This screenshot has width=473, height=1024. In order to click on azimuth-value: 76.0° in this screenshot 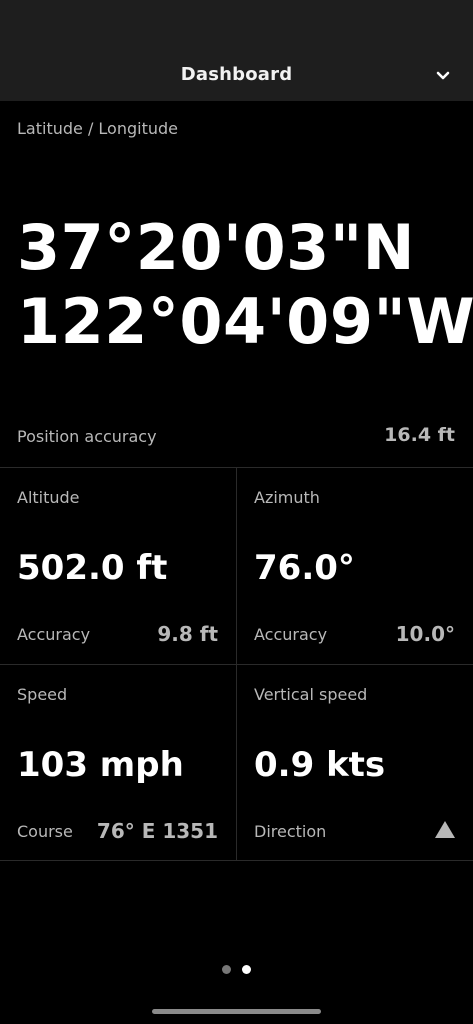, I will do `click(304, 568)`.